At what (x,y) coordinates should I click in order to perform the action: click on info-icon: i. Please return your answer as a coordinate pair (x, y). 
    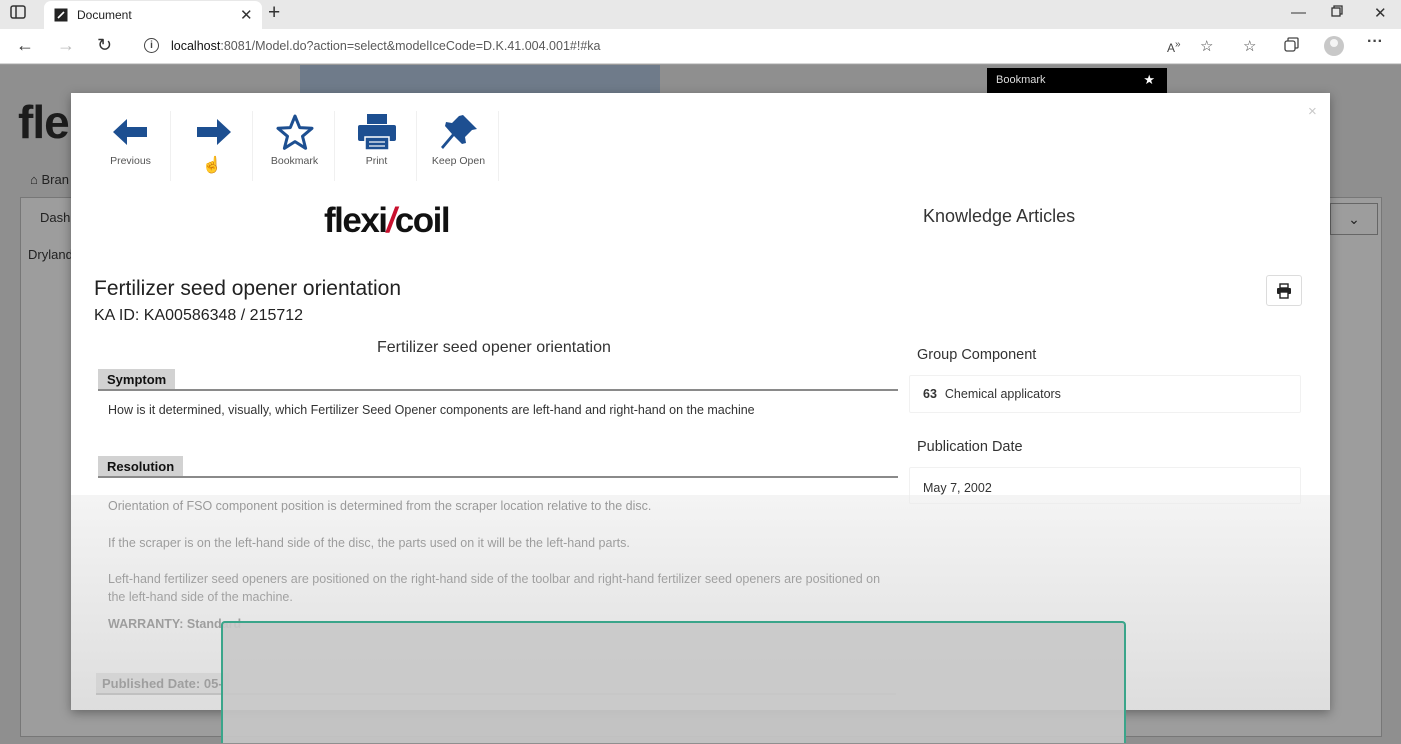
    Looking at the image, I should click on (151, 45).